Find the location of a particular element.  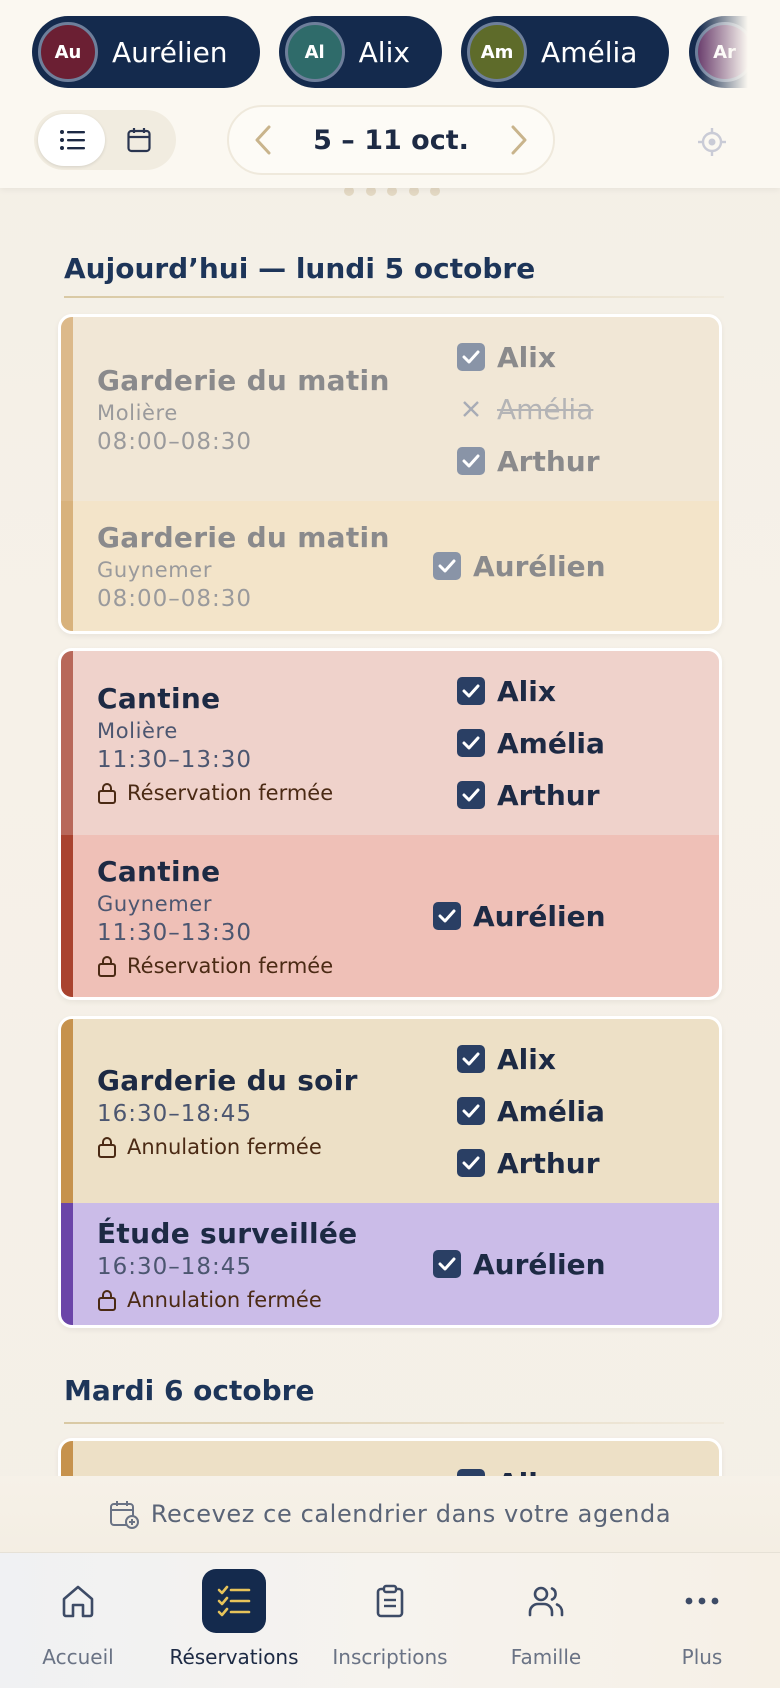

calendar-view-button is located at coordinates (138, 140).